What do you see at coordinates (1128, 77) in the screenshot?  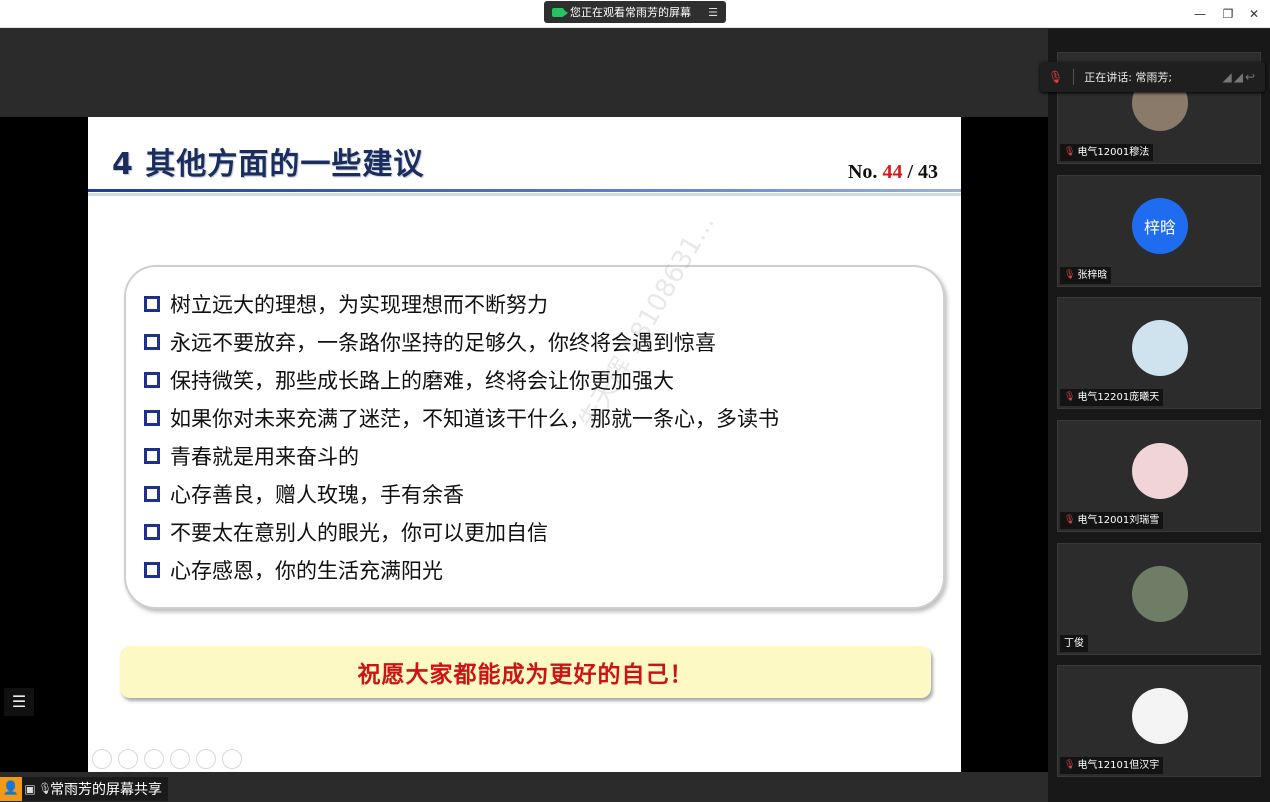 I see `speaking-label: 正在讲话: 常雨芳;` at bounding box center [1128, 77].